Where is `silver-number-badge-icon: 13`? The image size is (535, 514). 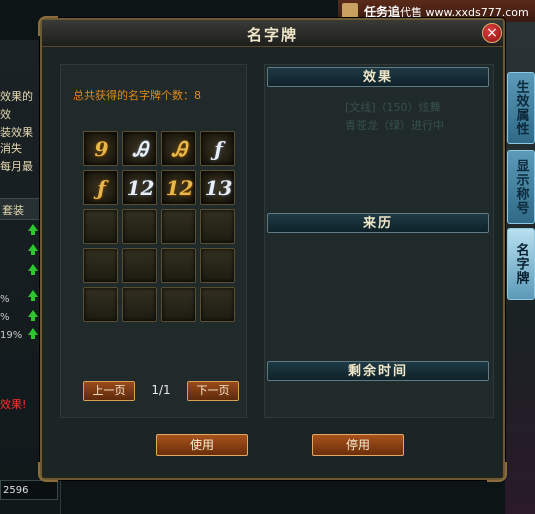
silver-number-badge-icon: 13 is located at coordinates (218, 188).